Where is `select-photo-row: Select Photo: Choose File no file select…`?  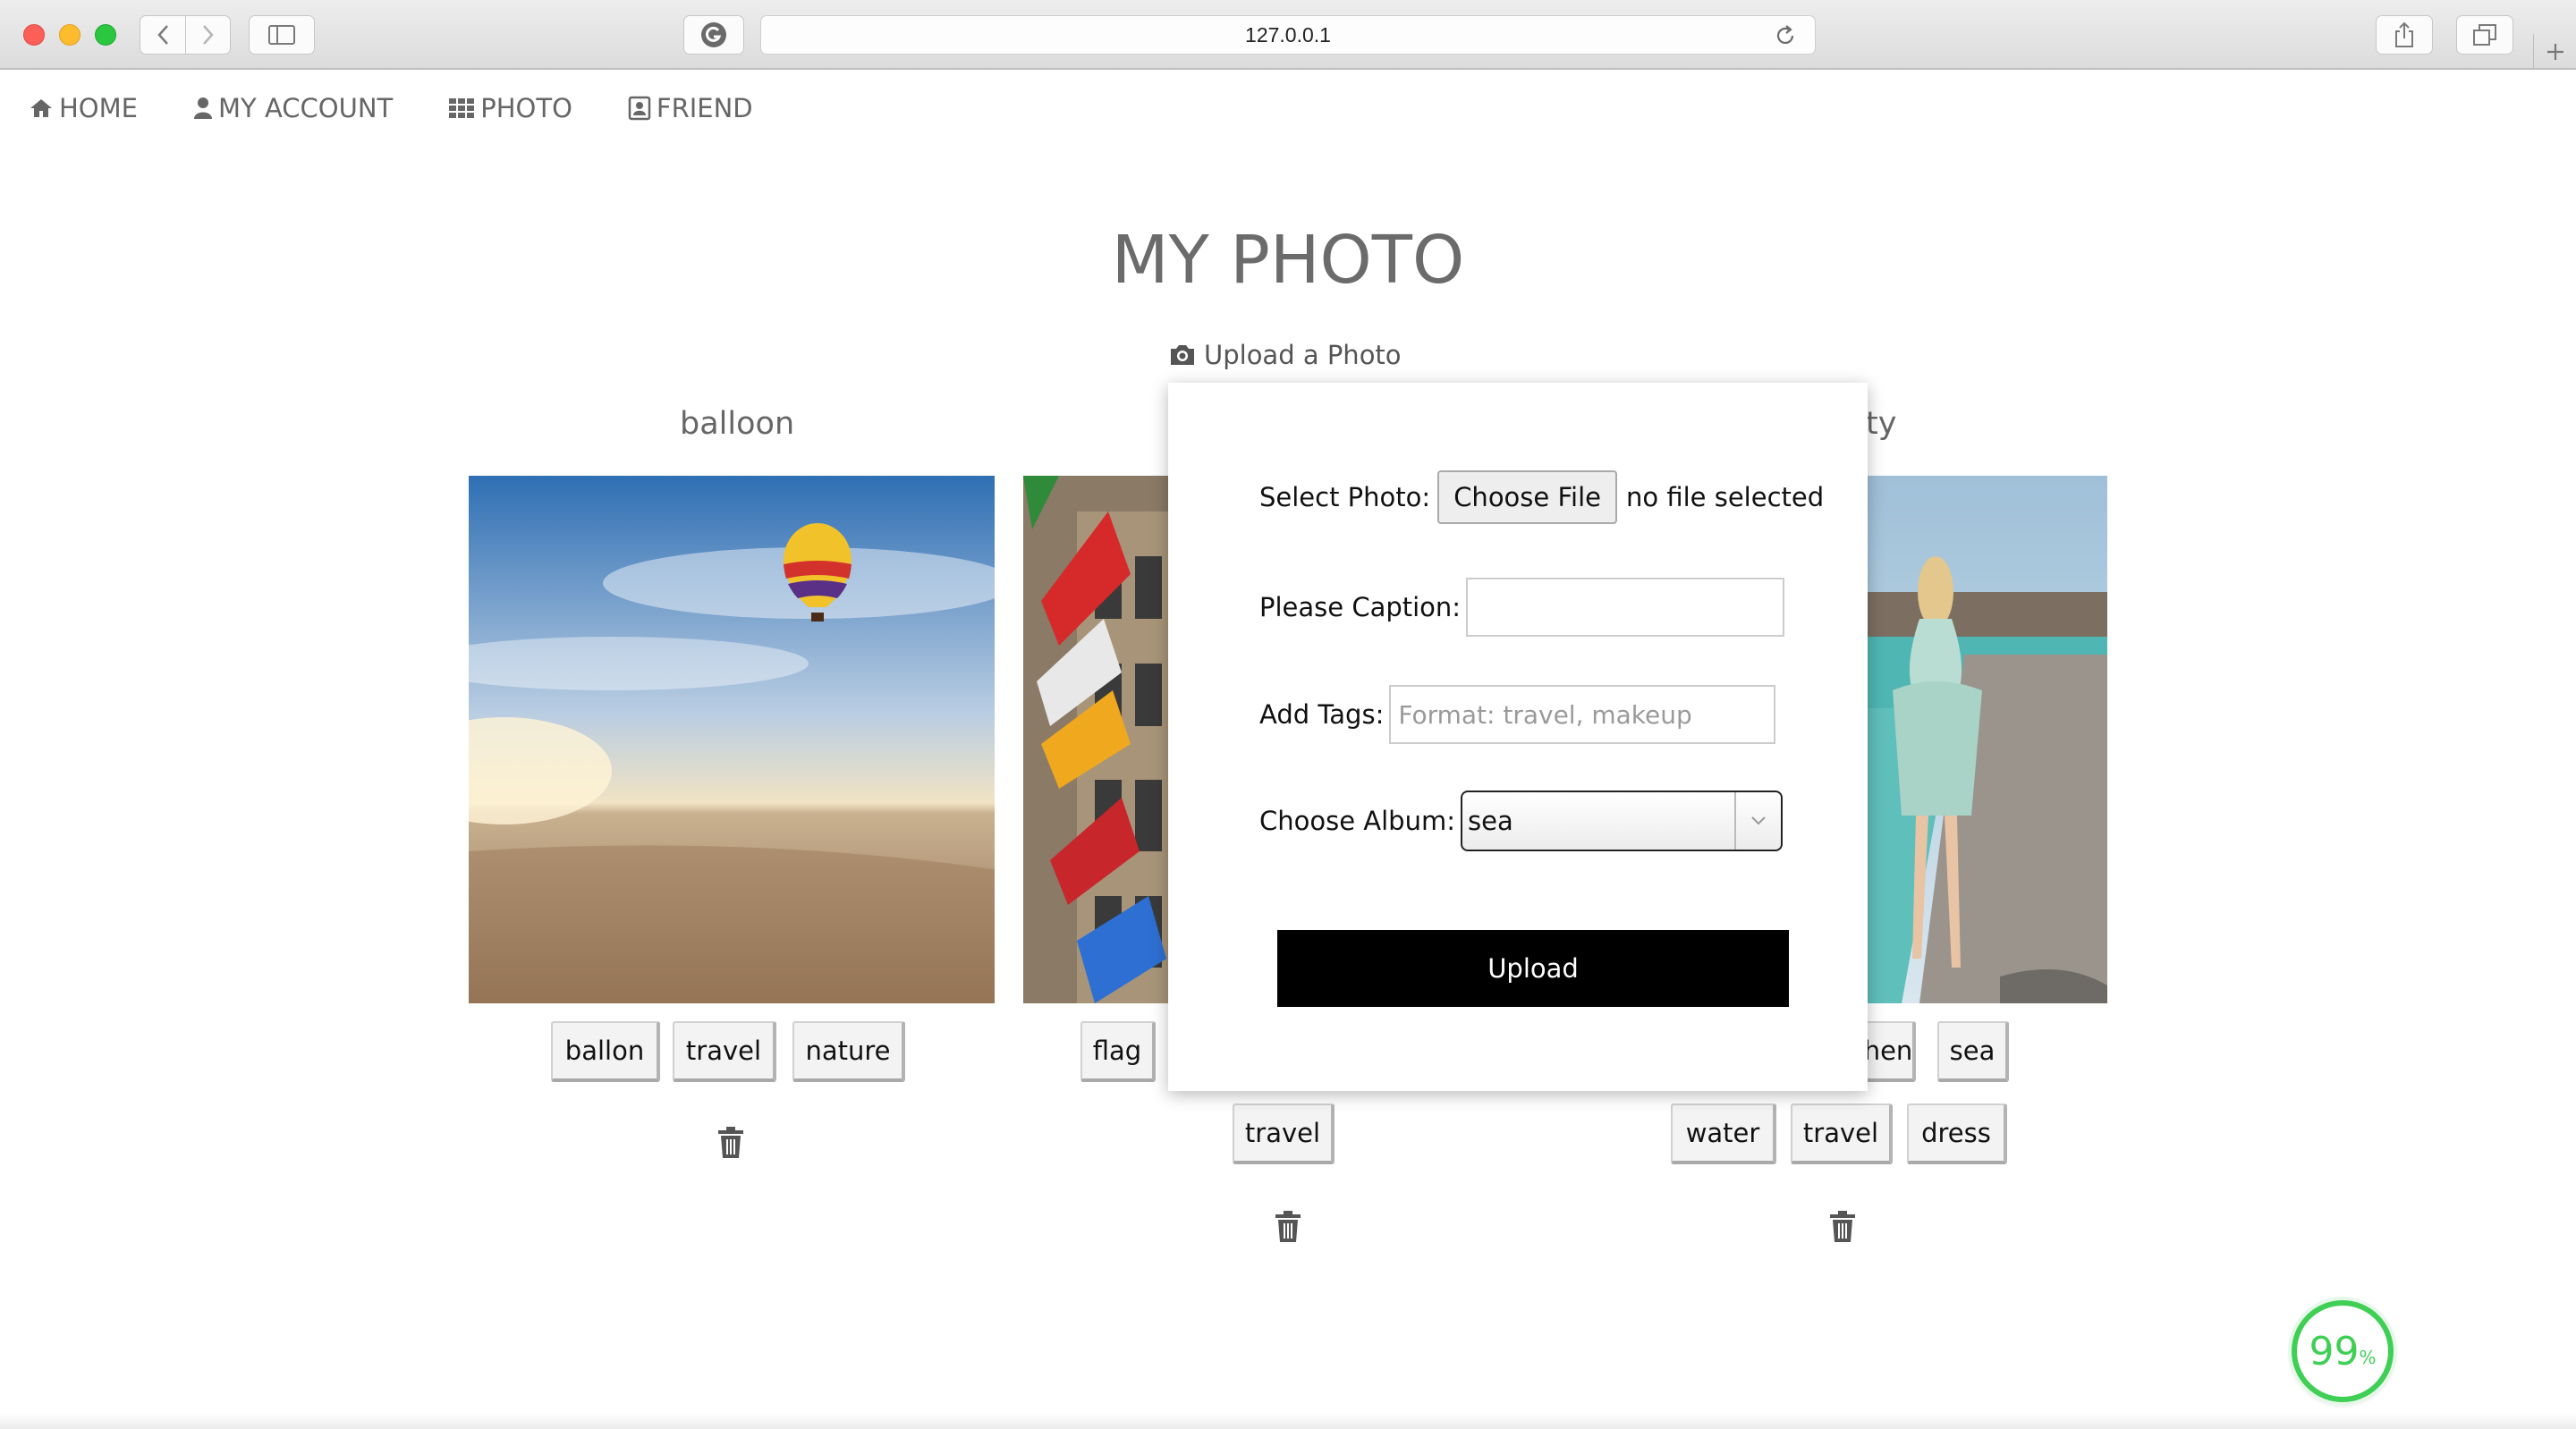
select-photo-row: Select Photo: Choose File no file select… is located at coordinates (1541, 497).